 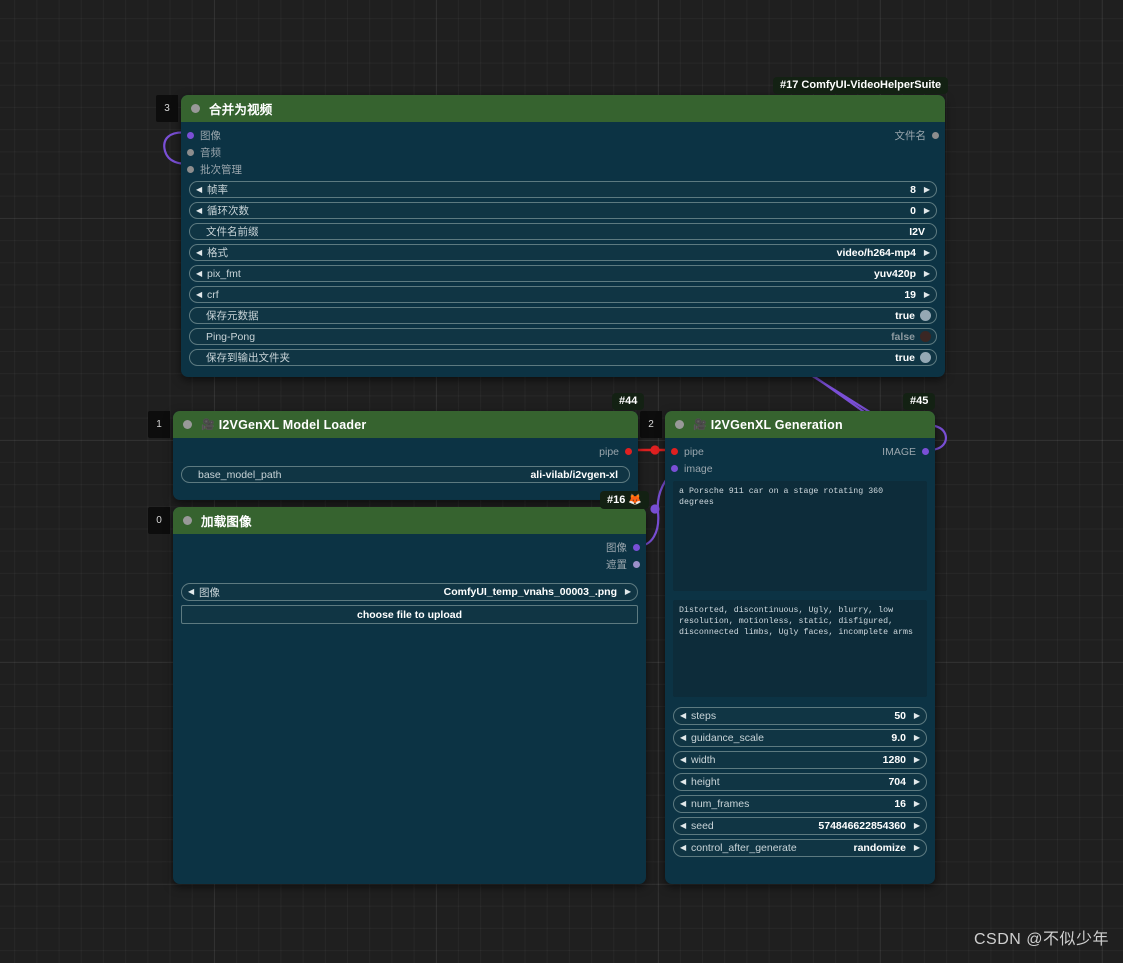 What do you see at coordinates (674, 451) in the screenshot?
I see `slot-dot-pipe-in` at bounding box center [674, 451].